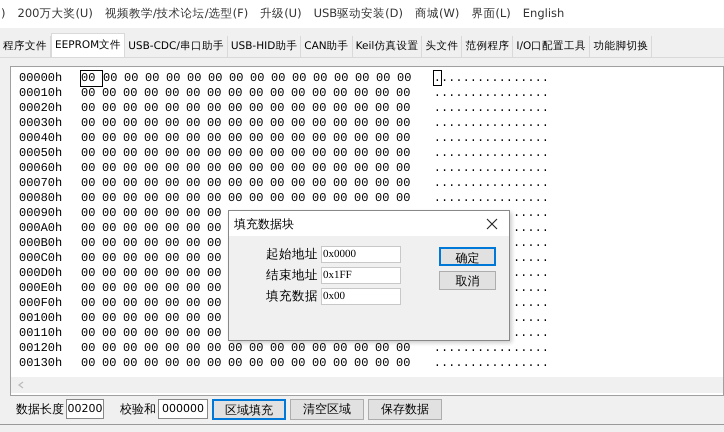 The width and height of the screenshot is (724, 432). Describe the element at coordinates (85, 409) in the screenshot. I see `length-field: 00200` at that location.